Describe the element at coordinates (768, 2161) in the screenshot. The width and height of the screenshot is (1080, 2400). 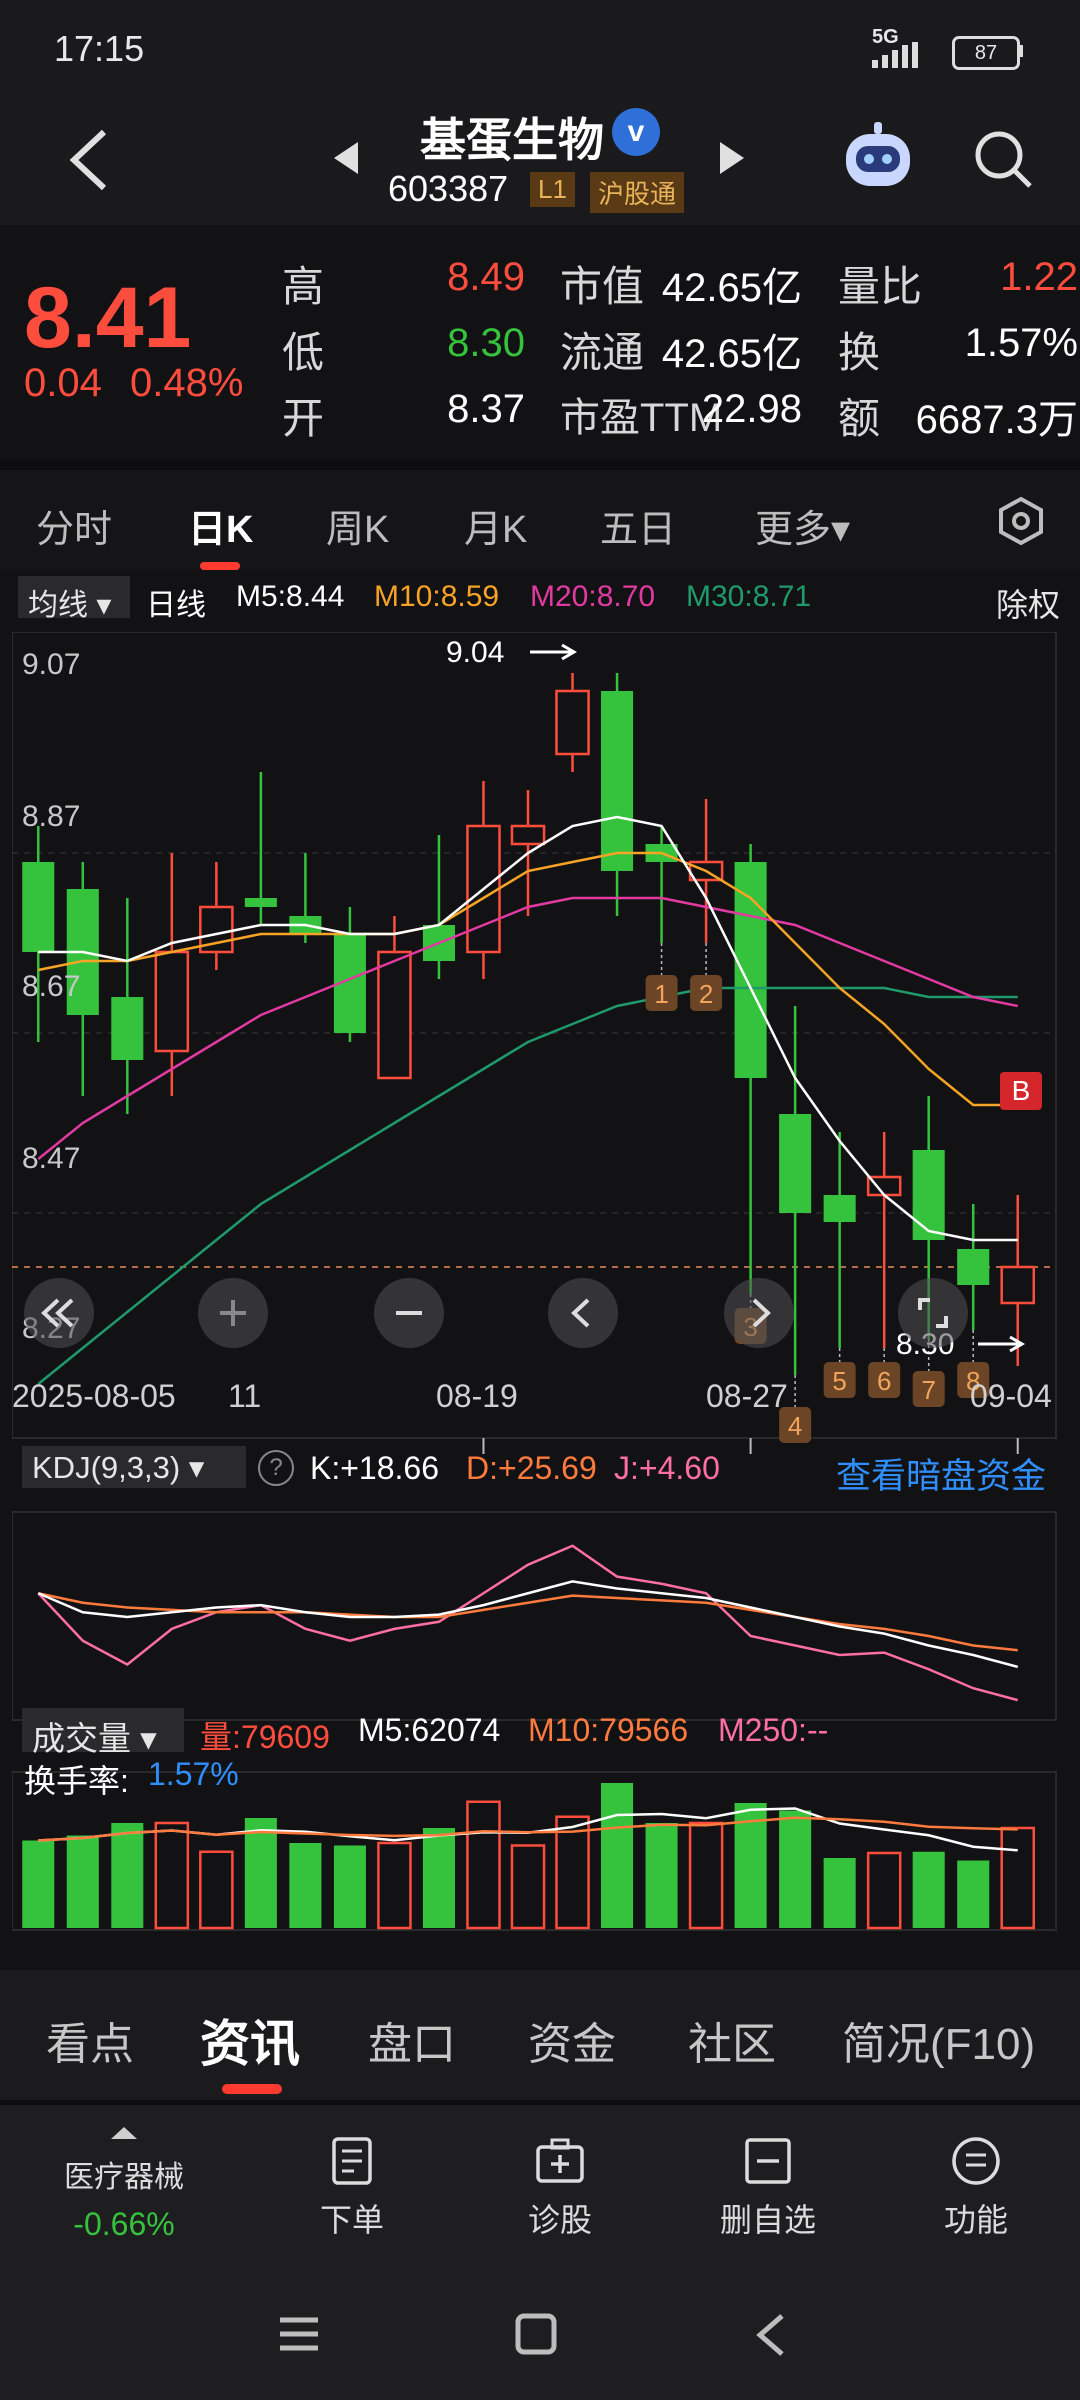
I see `remove-box-icon` at that location.